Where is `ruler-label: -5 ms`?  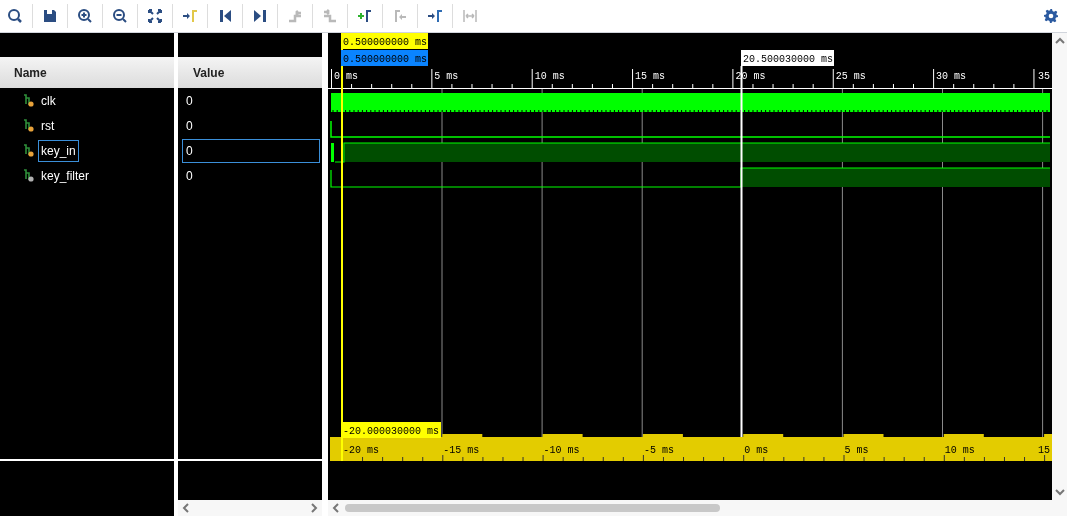
ruler-label: -5 ms is located at coordinates (658, 450).